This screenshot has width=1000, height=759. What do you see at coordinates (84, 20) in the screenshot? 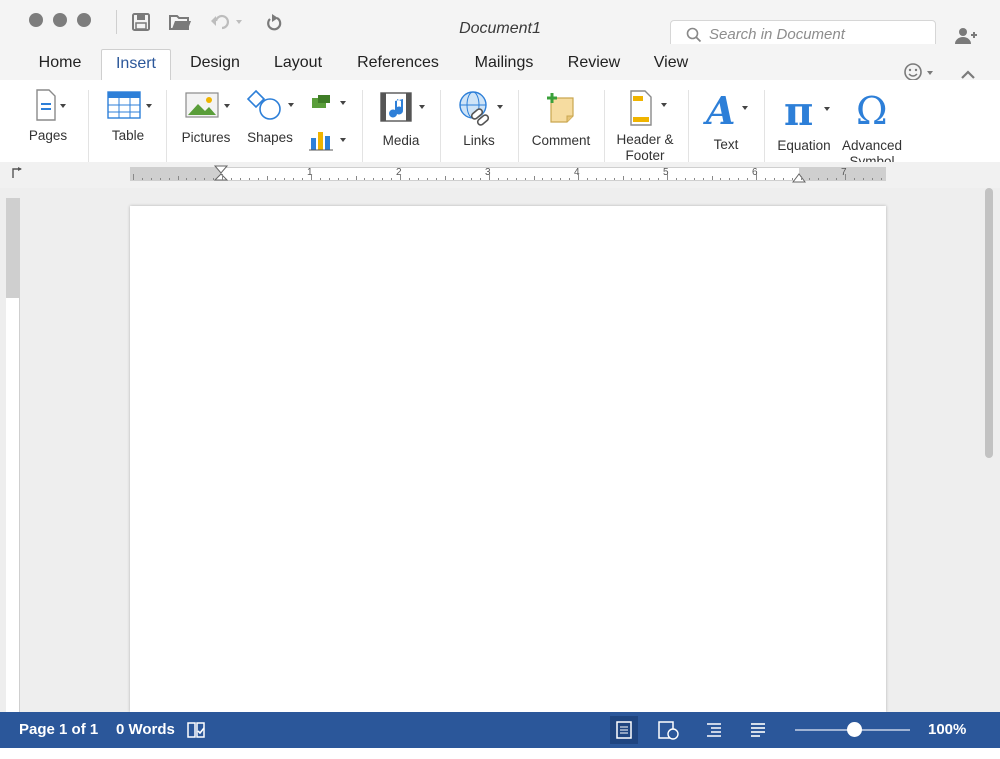
I see `zoom-window-button` at bounding box center [84, 20].